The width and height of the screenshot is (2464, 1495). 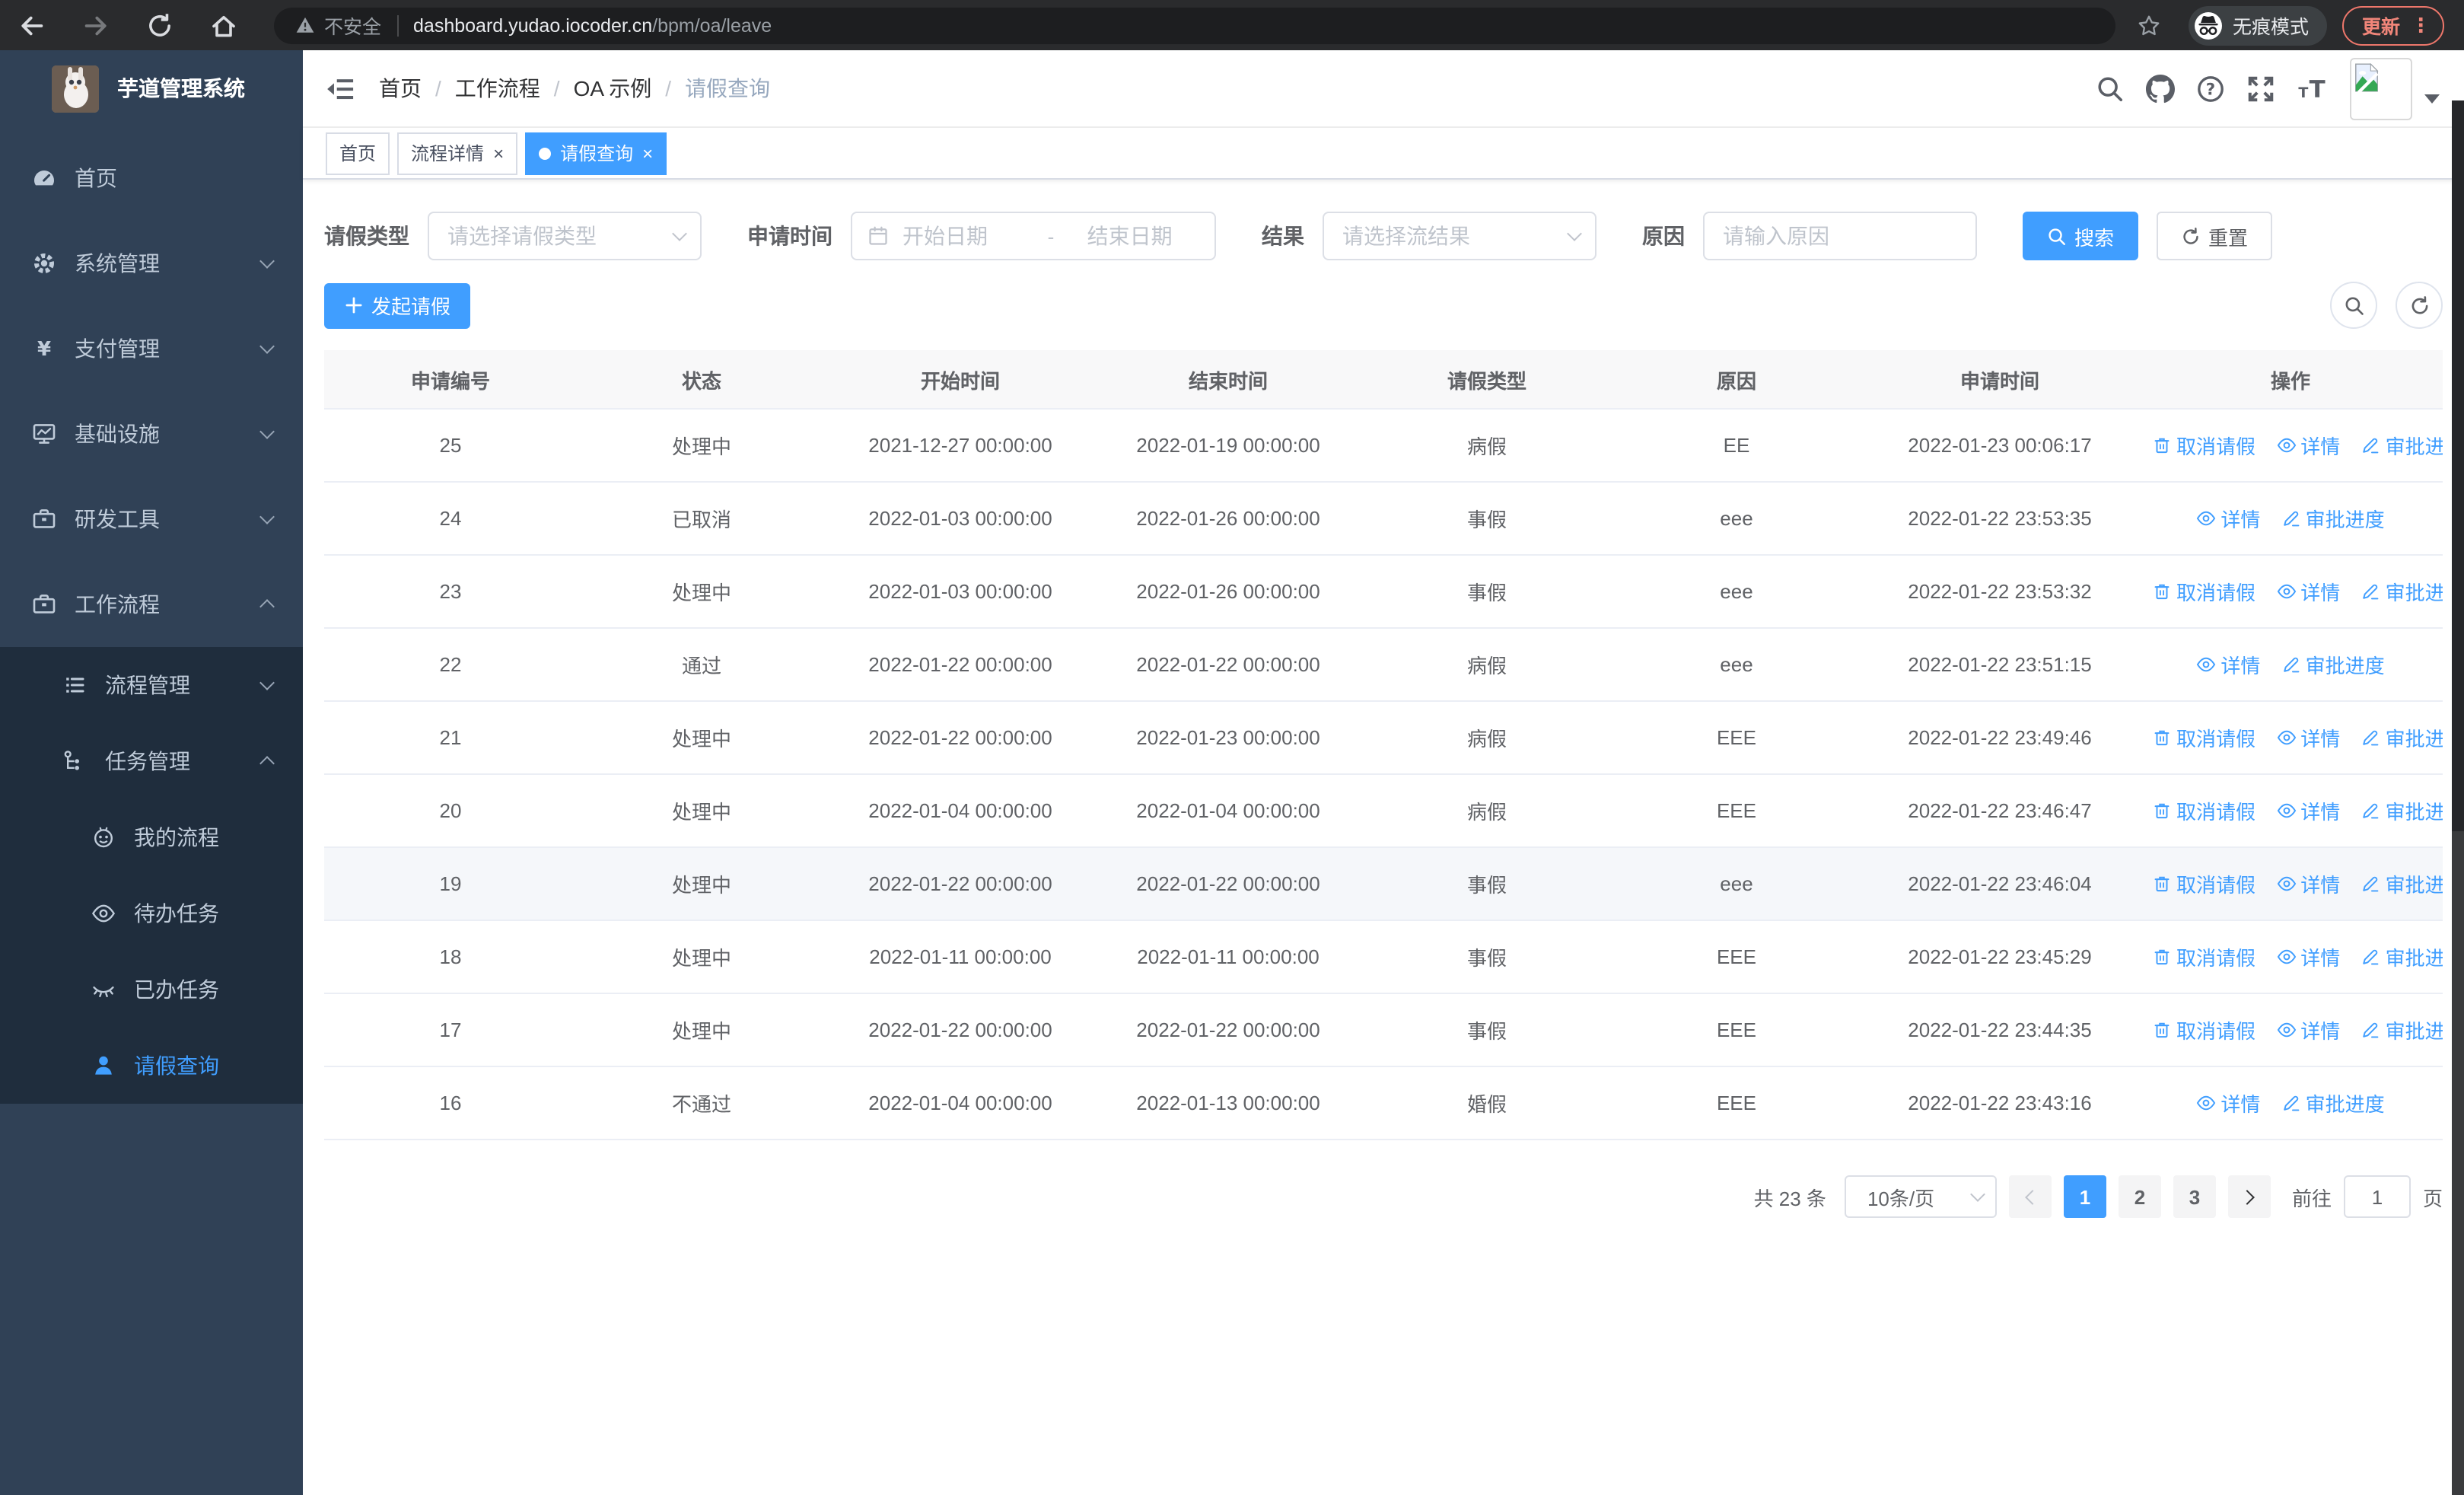 I want to click on sidebar-item: 任务管理, so click(x=151, y=761).